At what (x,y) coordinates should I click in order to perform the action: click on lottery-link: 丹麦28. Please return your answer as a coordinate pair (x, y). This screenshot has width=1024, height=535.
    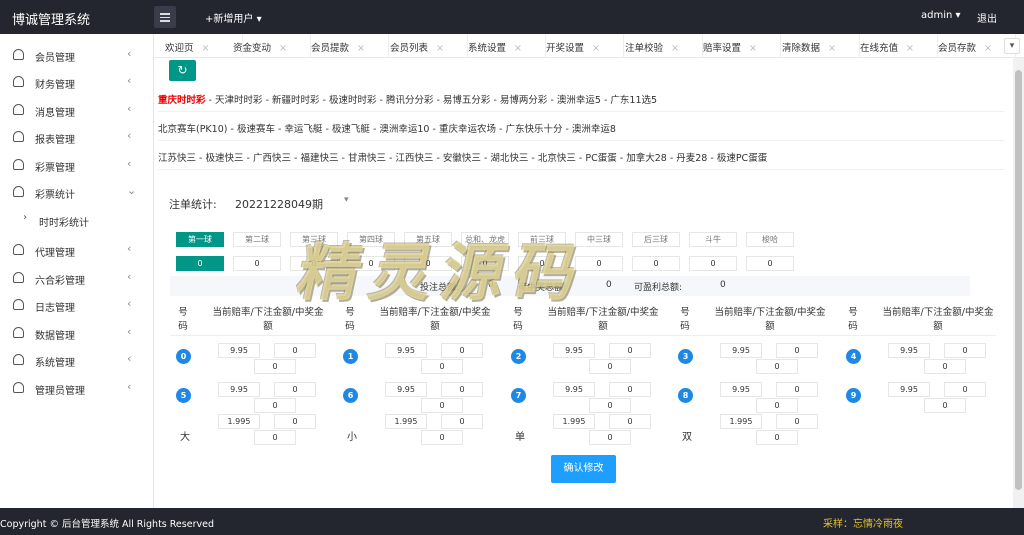
    Looking at the image, I should click on (691, 158).